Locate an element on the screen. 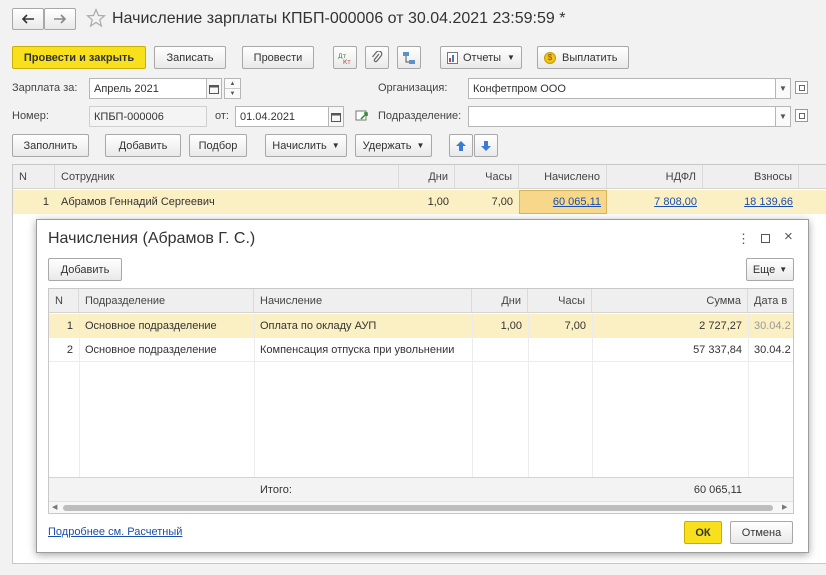  dialog-title: Начисления (Абрамов Г. С.) is located at coordinates (152, 238).